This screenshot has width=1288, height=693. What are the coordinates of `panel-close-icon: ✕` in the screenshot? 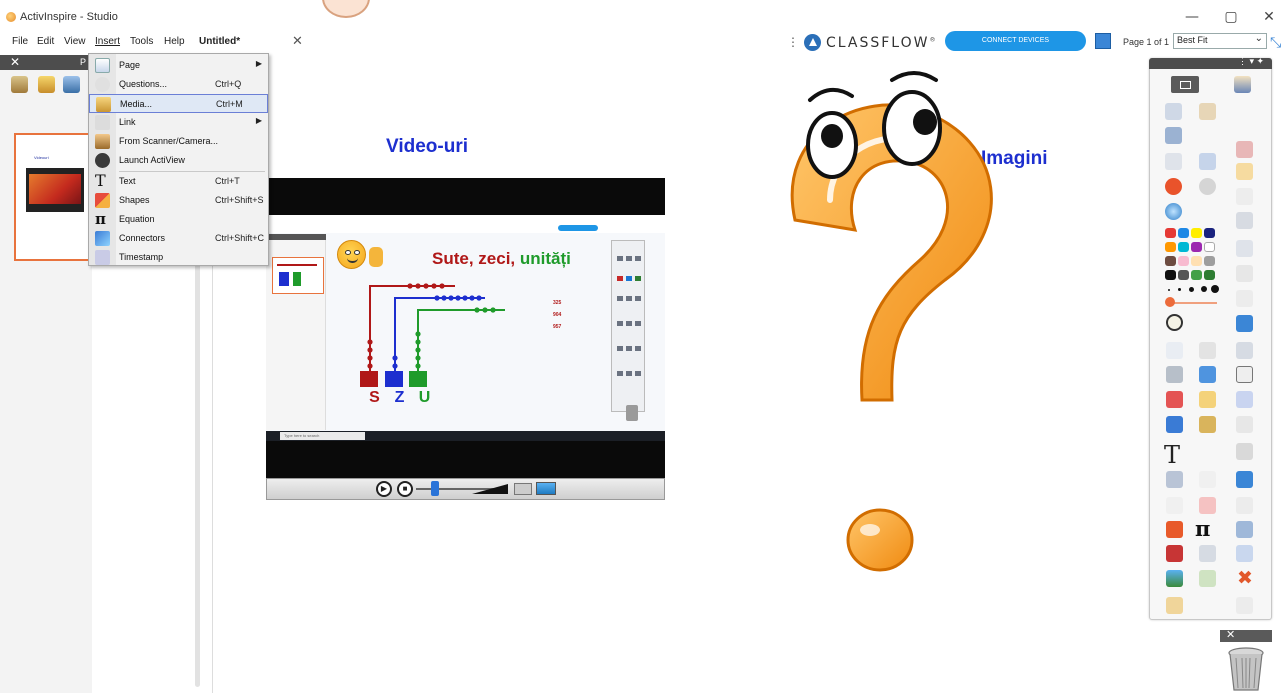 It's located at (15, 62).